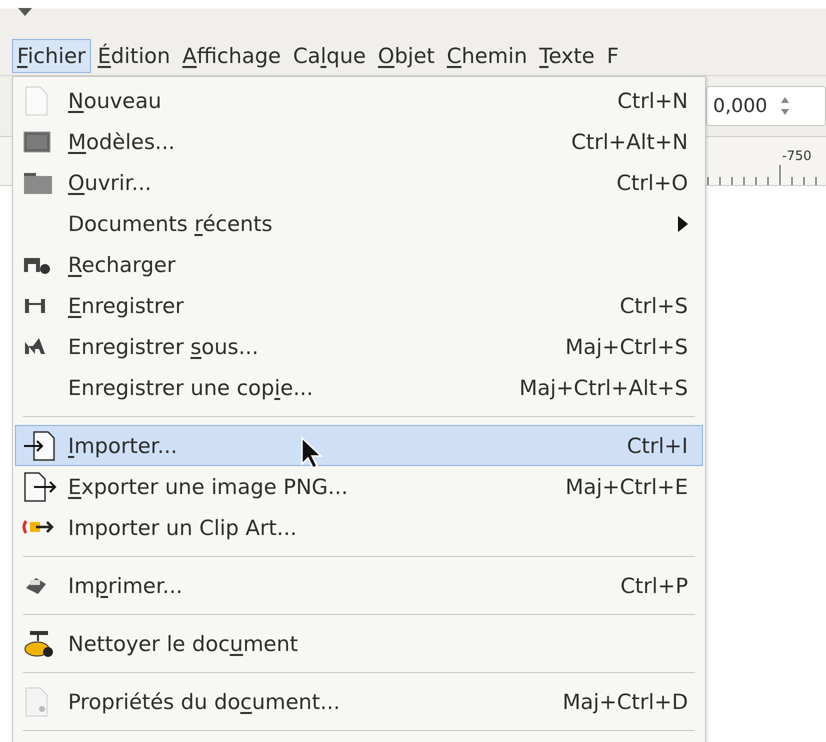 Image resolution: width=826 pixels, height=742 pixels. What do you see at coordinates (359, 223) in the screenshot?
I see `menu-item: Documents récents` at bounding box center [359, 223].